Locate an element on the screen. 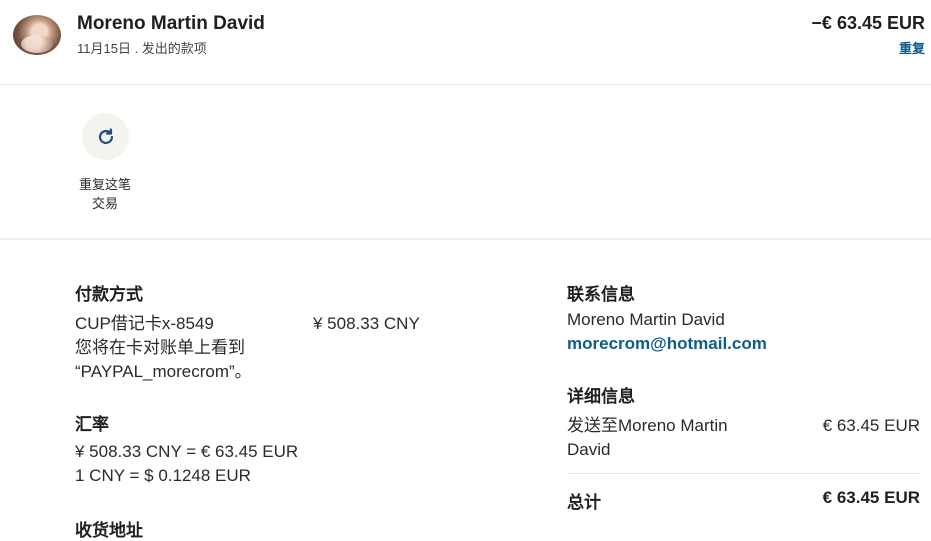  repeat-link: 重复 is located at coordinates (912, 47).